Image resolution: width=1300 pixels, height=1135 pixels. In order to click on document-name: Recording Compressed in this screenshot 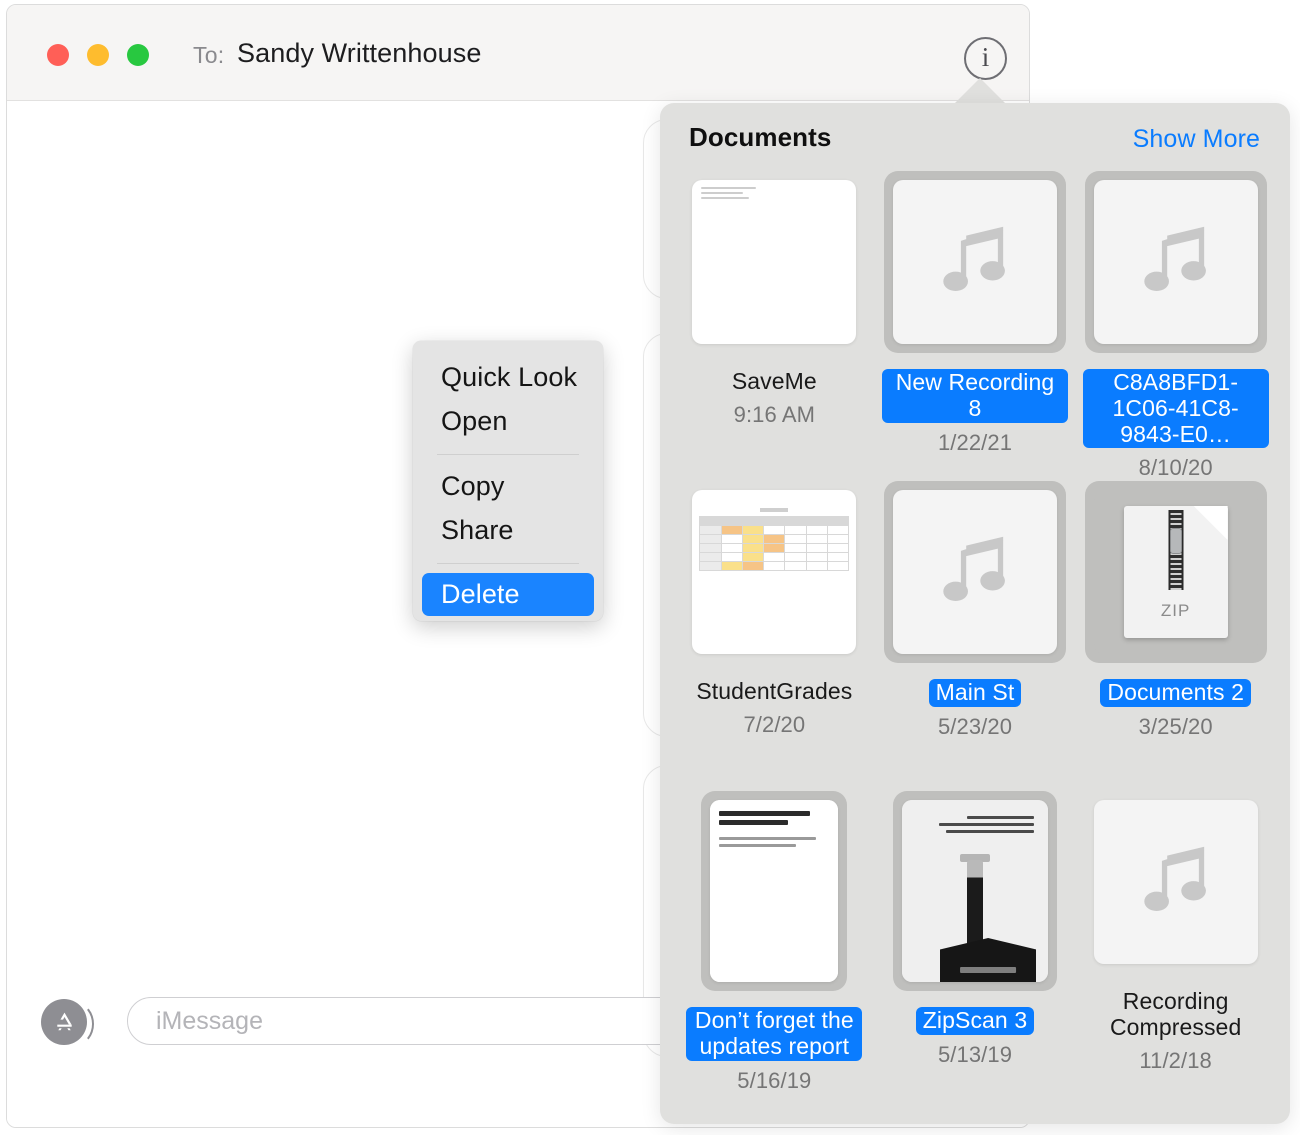, I will do `click(1175, 1014)`.